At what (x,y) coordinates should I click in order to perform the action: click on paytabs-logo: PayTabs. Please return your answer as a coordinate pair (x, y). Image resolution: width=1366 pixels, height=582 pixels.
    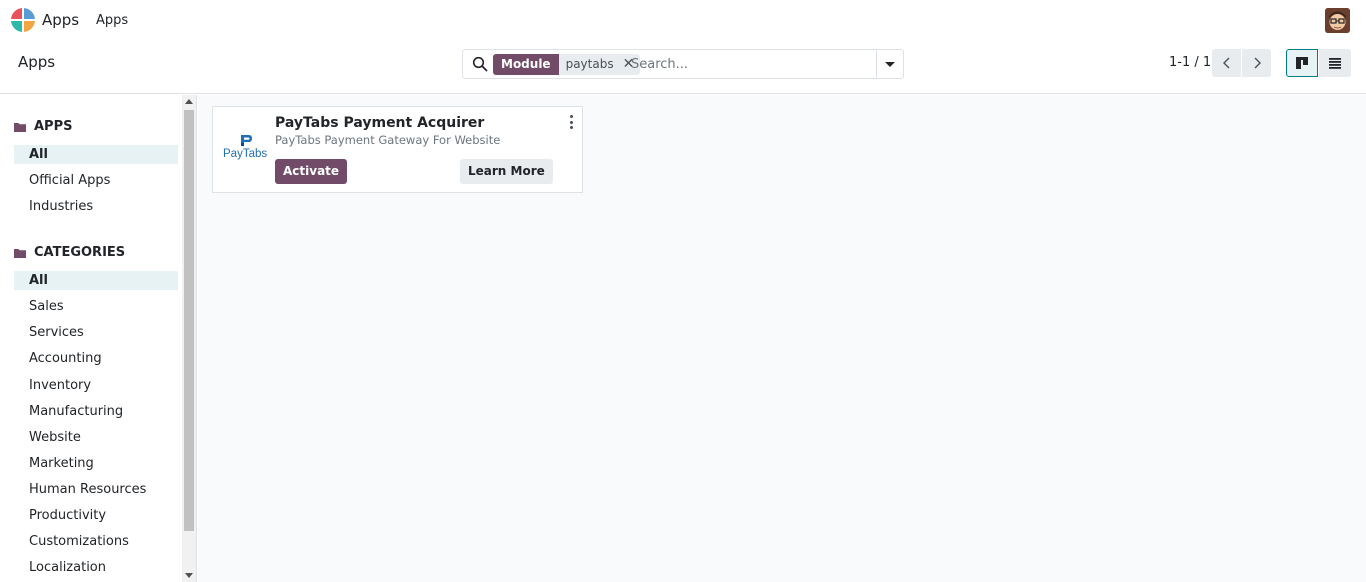
    Looking at the image, I should click on (245, 149).